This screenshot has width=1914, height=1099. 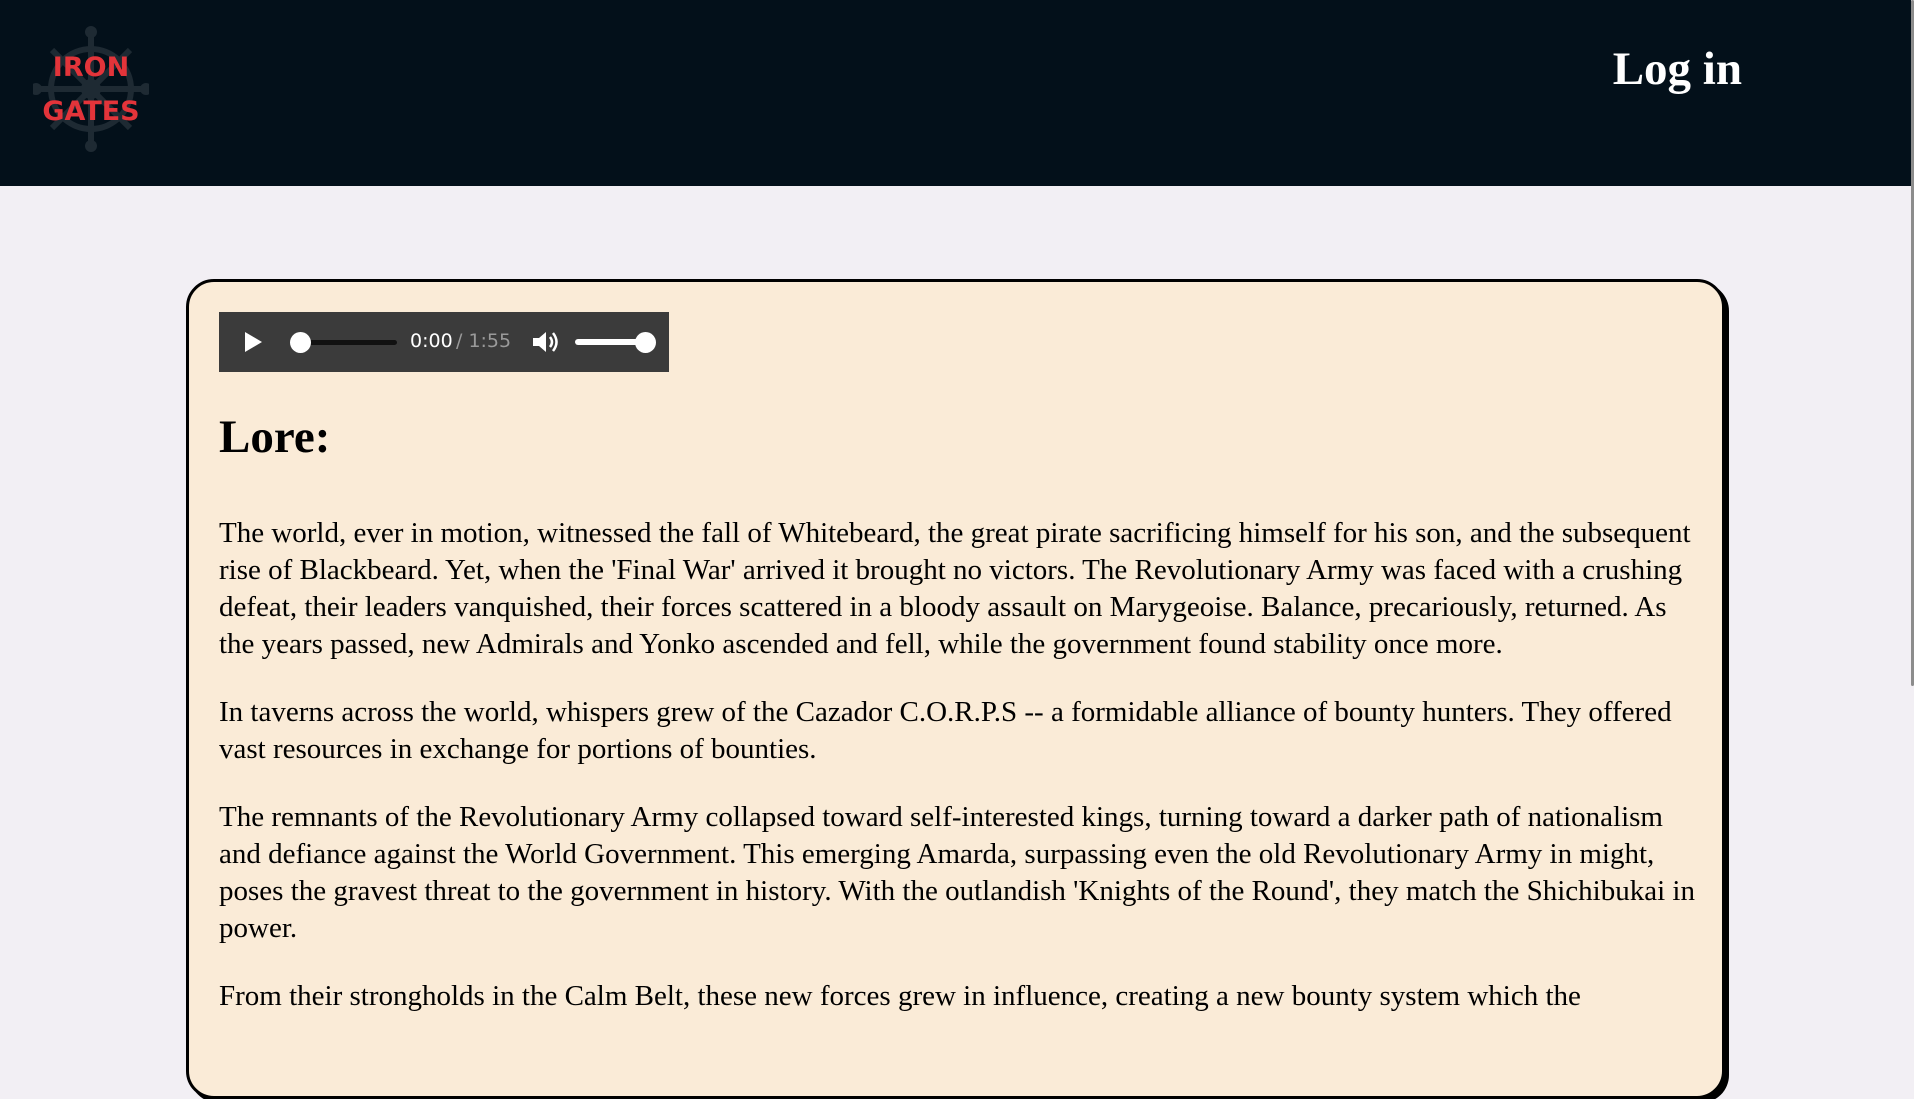 I want to click on ship-wheel-icon: IRON GATES, so click(x=91, y=89).